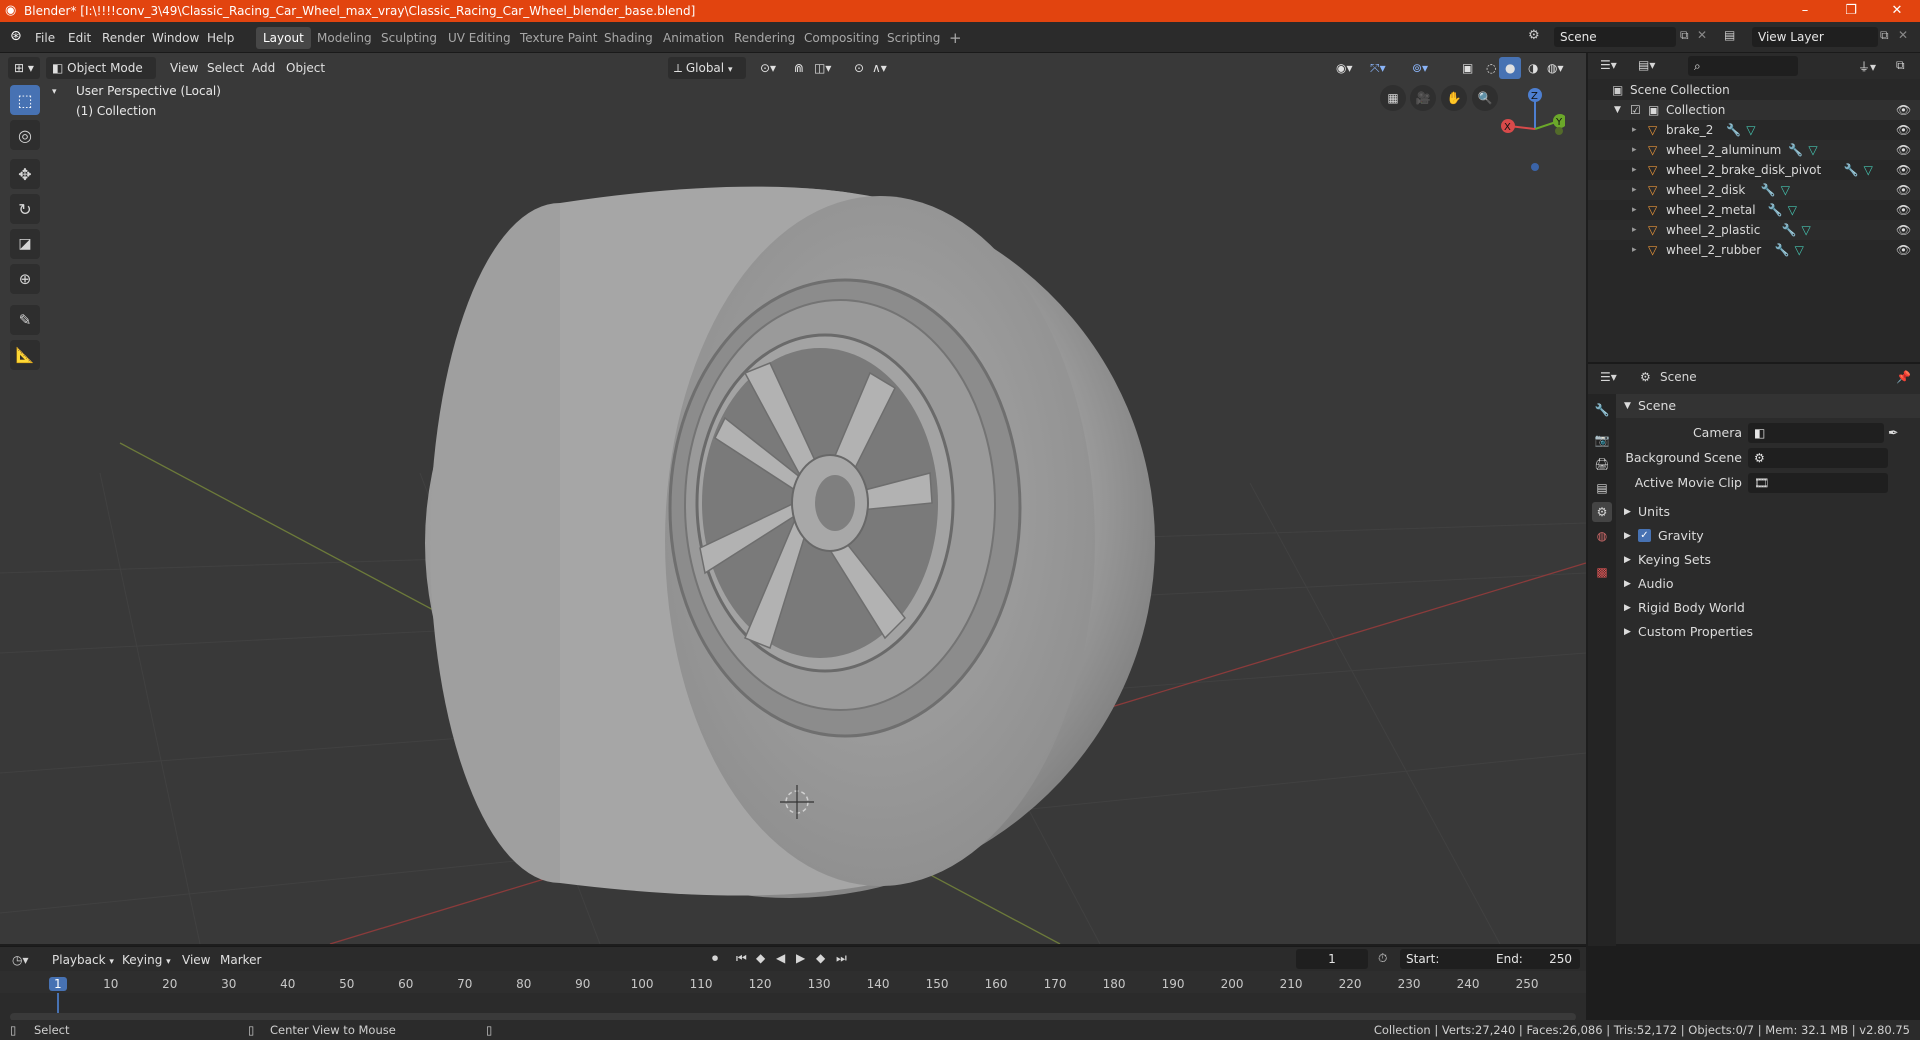 Image resolution: width=1920 pixels, height=1040 pixels. What do you see at coordinates (1644, 535) in the screenshot?
I see `gravity-checkbox: ✓` at bounding box center [1644, 535].